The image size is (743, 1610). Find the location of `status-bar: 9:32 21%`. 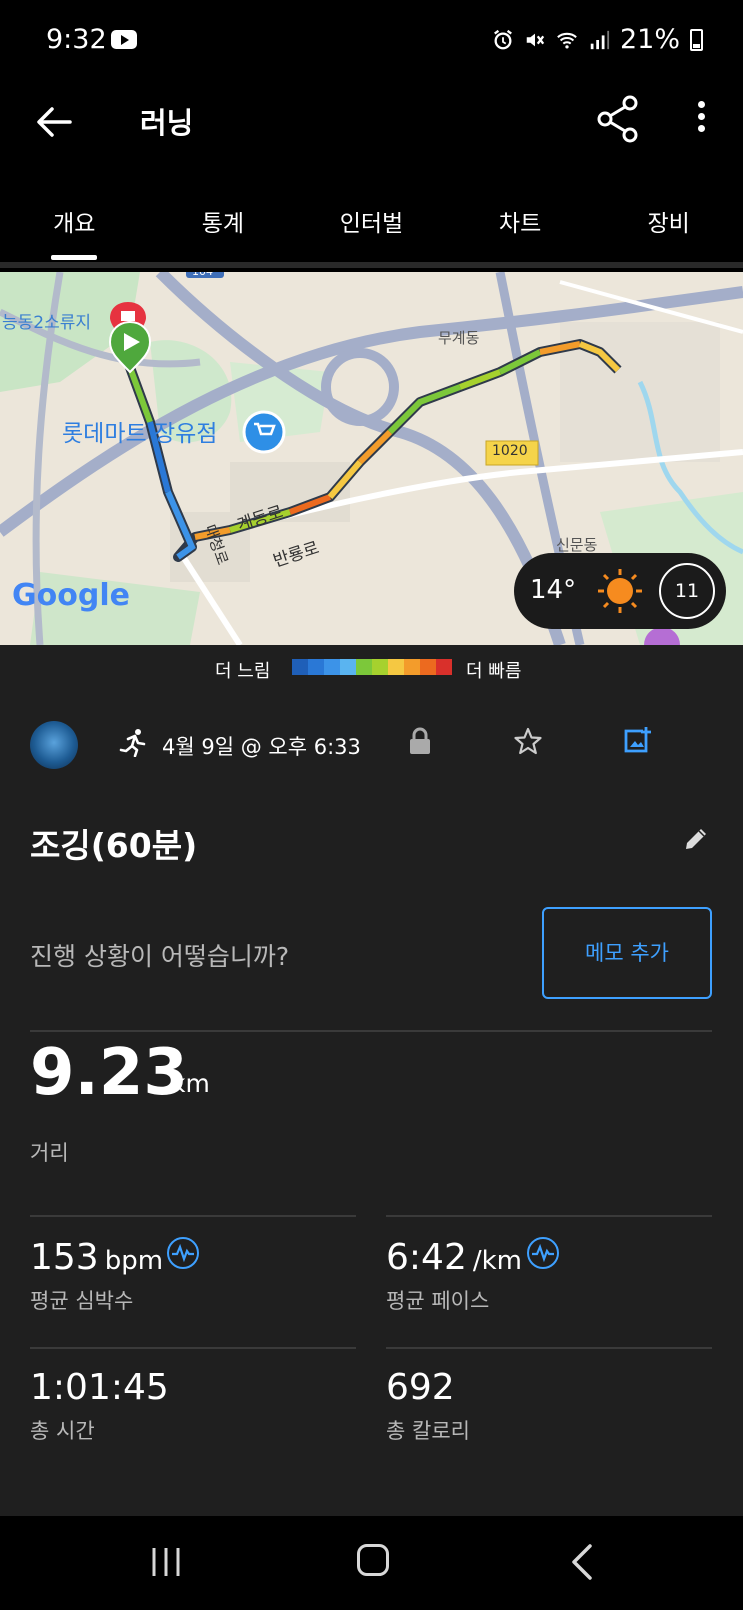

status-bar: 9:32 21% is located at coordinates (371, 41).